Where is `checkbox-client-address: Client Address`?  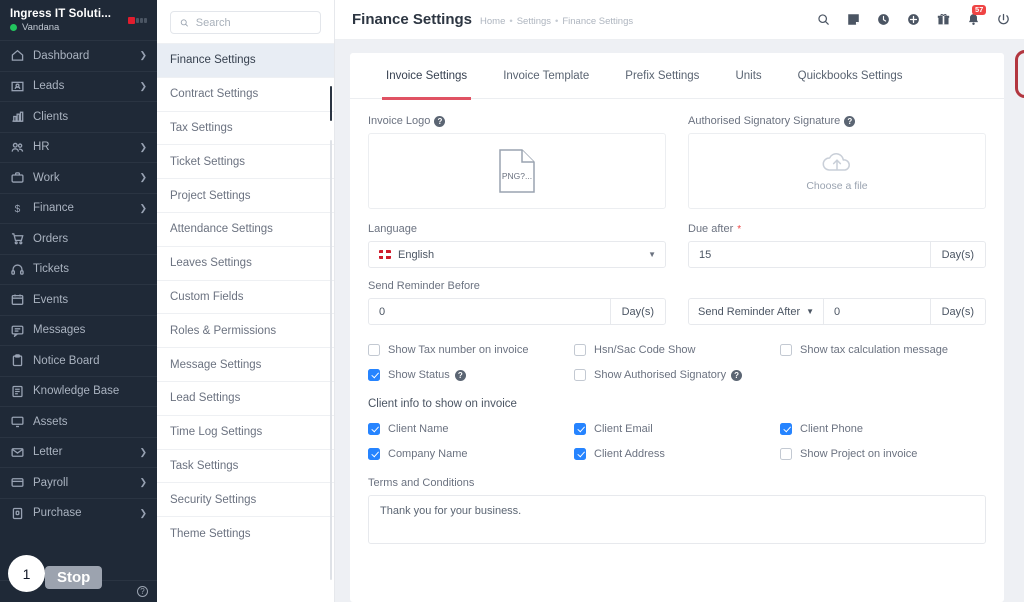 checkbox-client-address: Client Address is located at coordinates (677, 454).